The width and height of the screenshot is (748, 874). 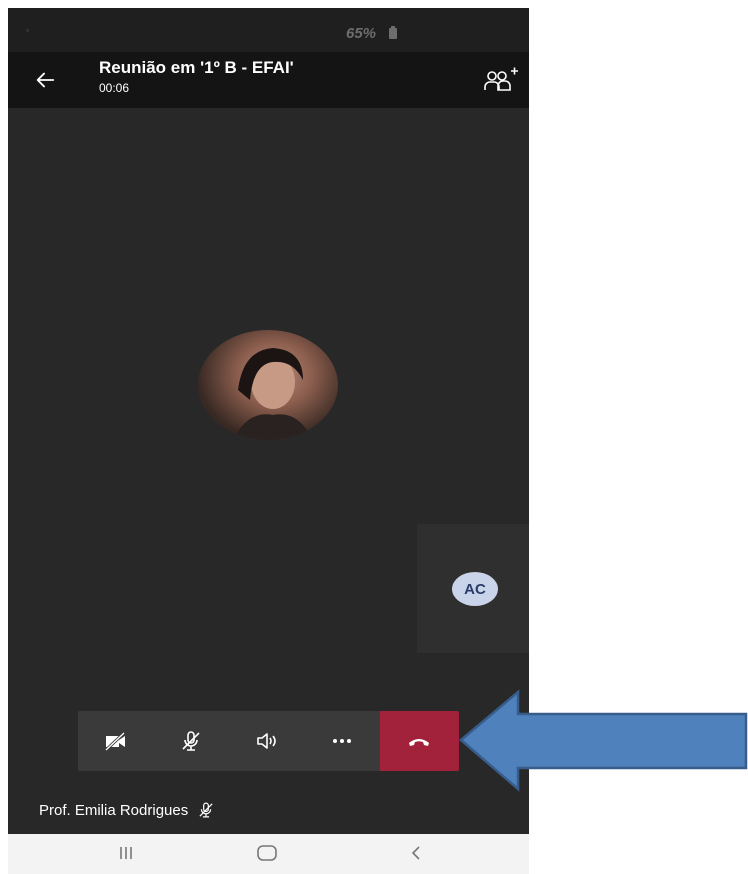 I want to click on meeting-timer: 00:06, so click(x=114, y=88).